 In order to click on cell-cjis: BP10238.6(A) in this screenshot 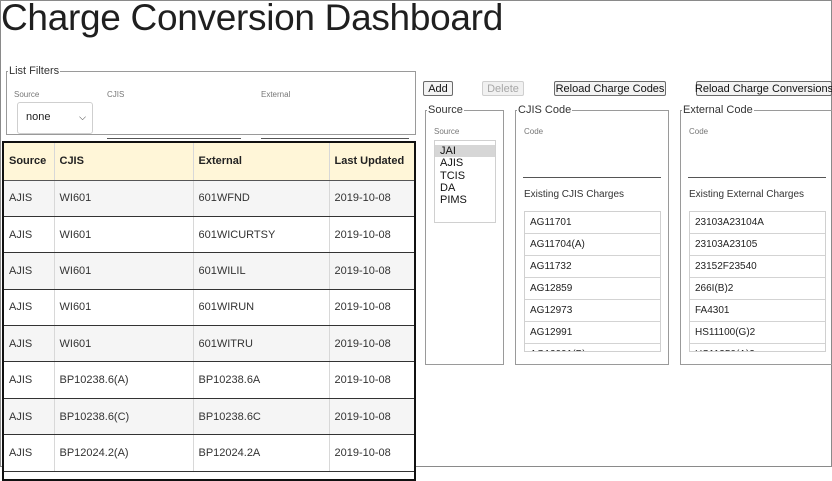, I will do `click(124, 380)`.